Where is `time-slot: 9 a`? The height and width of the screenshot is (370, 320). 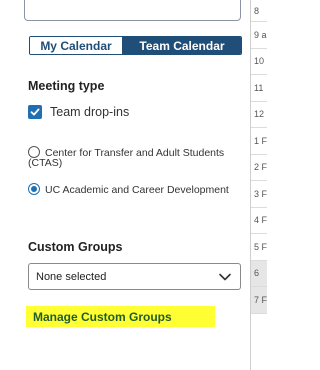 time-slot: 9 a is located at coordinates (259, 35).